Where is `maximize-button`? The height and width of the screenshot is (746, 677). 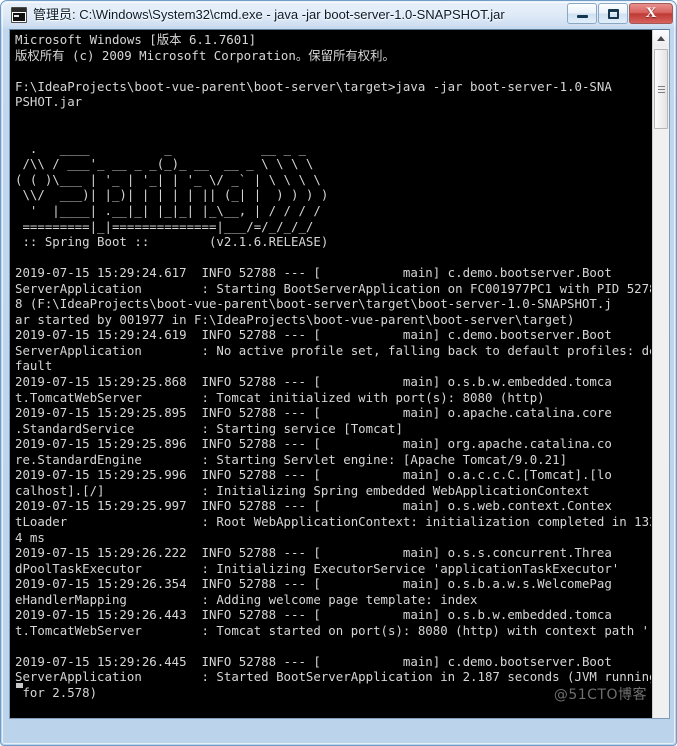
maximize-button is located at coordinates (613, 13).